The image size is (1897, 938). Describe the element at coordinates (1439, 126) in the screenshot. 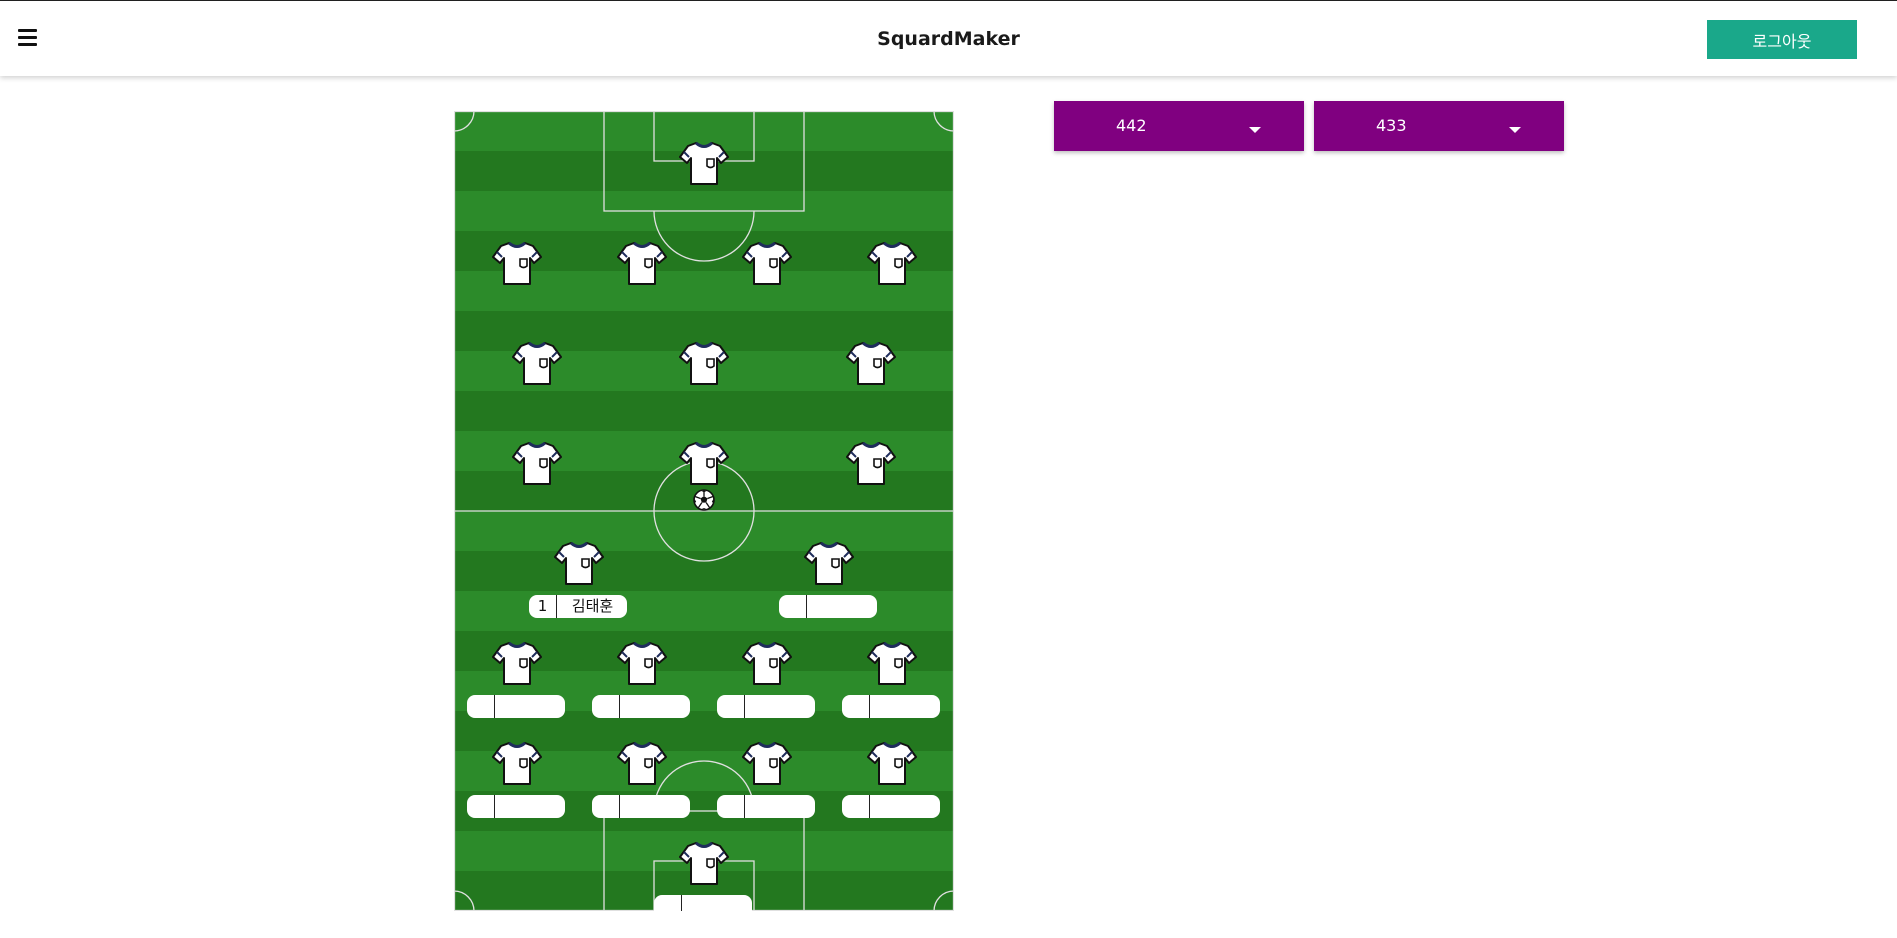

I see `away-formation-select: 433` at that location.